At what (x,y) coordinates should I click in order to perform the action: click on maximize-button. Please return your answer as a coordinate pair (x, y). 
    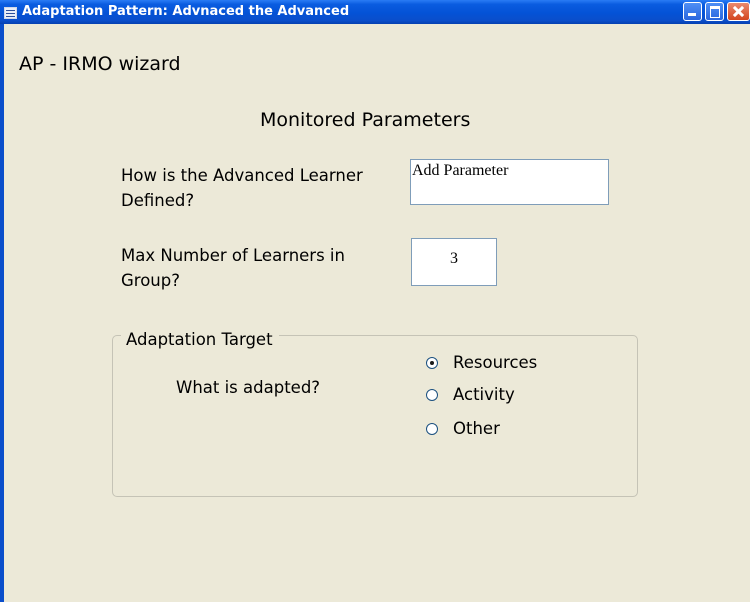
    Looking at the image, I should click on (714, 11).